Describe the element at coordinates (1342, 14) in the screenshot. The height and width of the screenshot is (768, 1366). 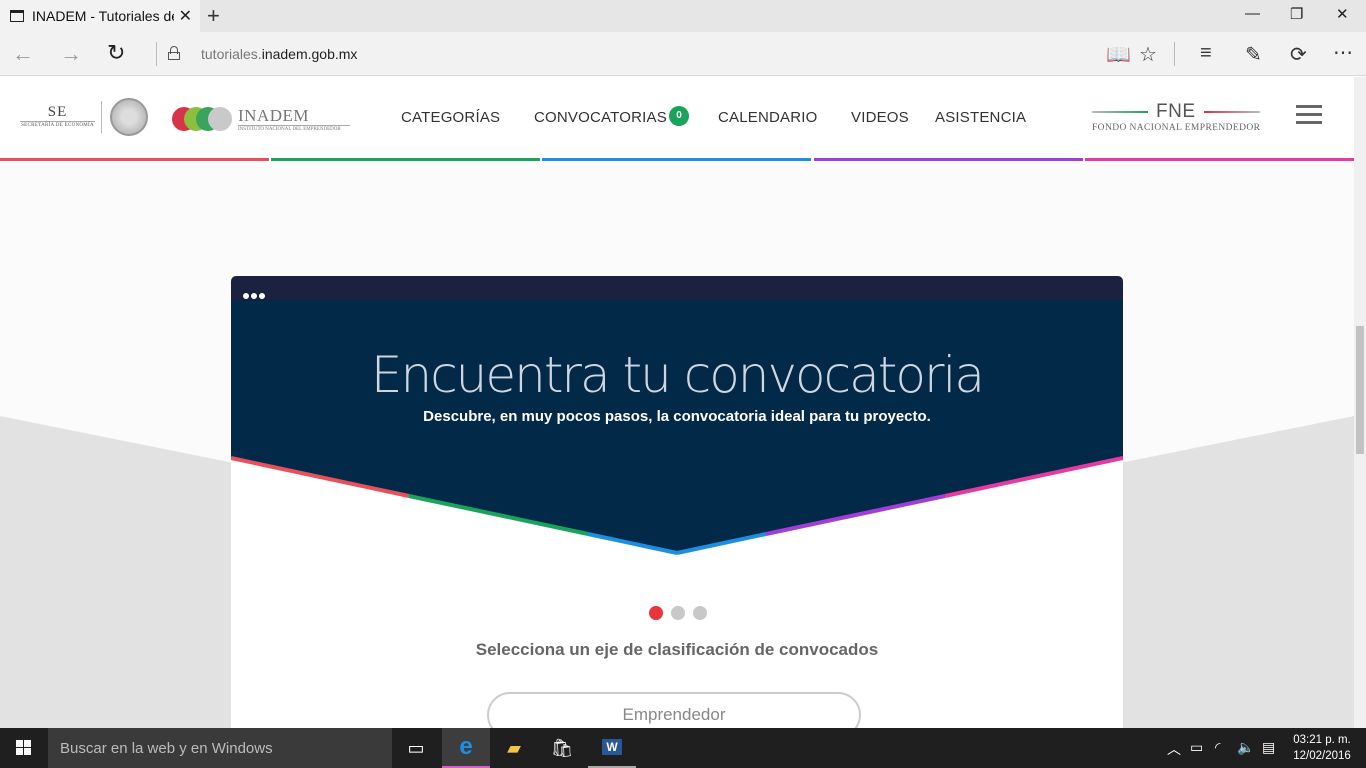
I see `window-close-icon: ✕` at that location.